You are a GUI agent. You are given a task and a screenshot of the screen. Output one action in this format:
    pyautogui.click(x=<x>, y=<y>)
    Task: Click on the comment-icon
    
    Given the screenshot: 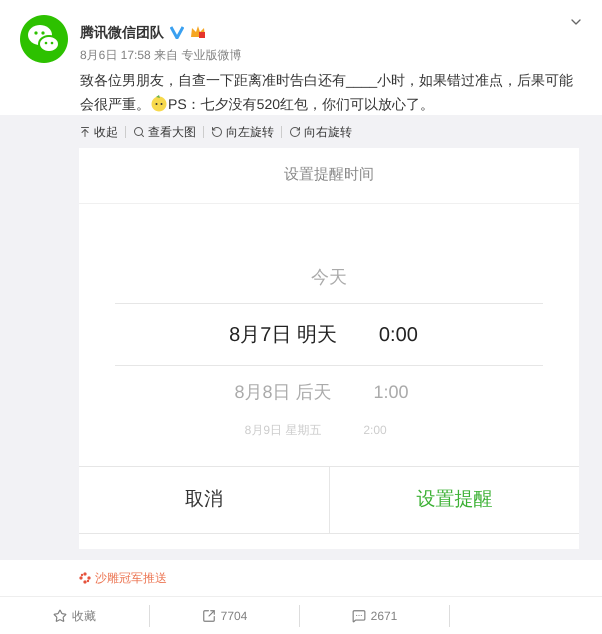 What is the action you would take?
    pyautogui.click(x=359, y=615)
    